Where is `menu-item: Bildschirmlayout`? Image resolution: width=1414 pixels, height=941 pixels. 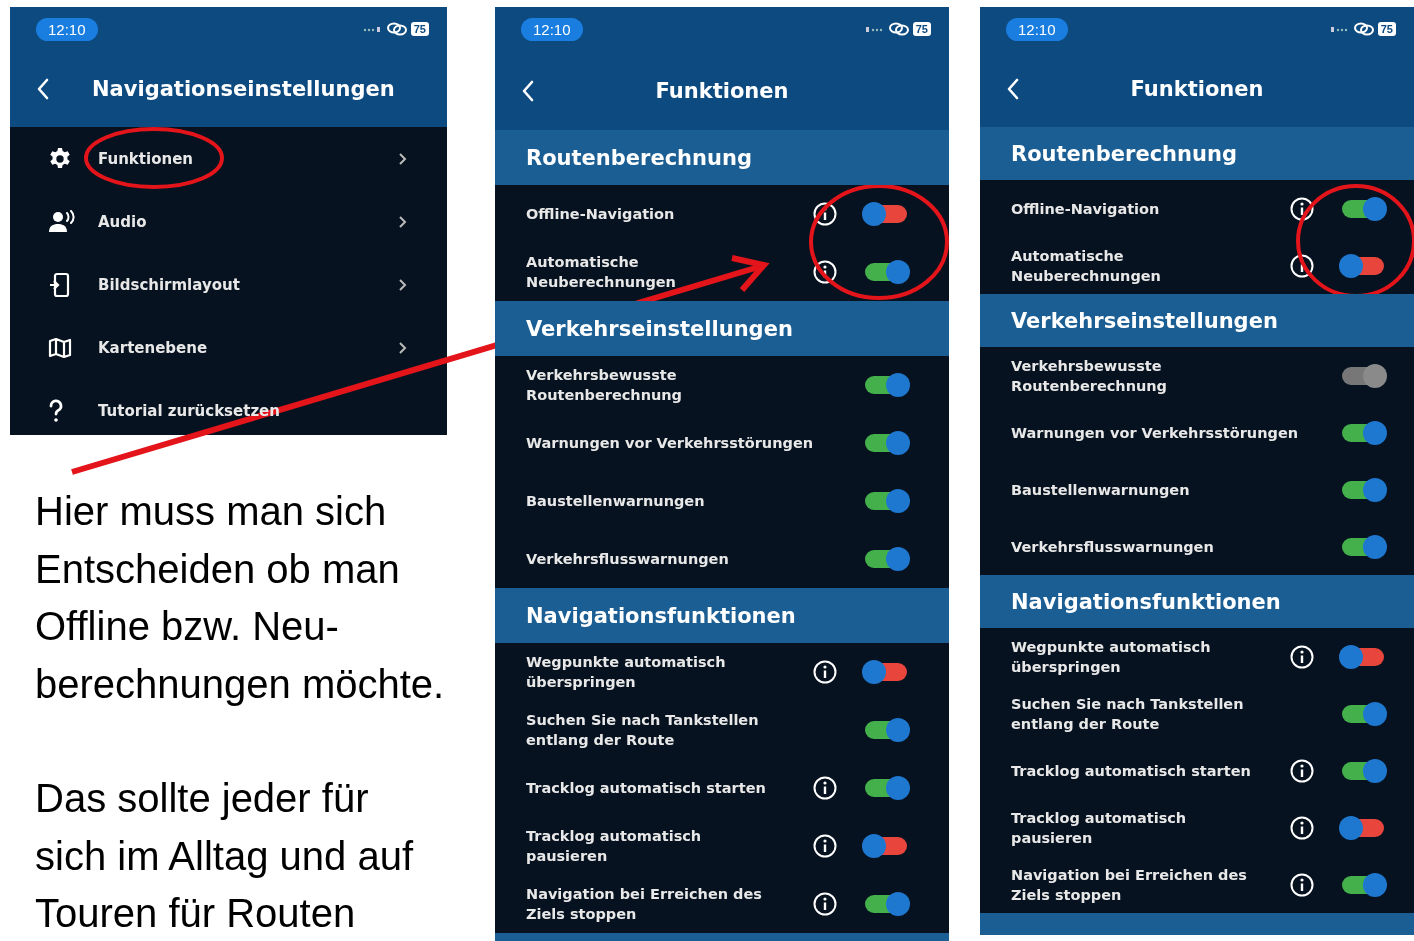 menu-item: Bildschirmlayout is located at coordinates (228, 284).